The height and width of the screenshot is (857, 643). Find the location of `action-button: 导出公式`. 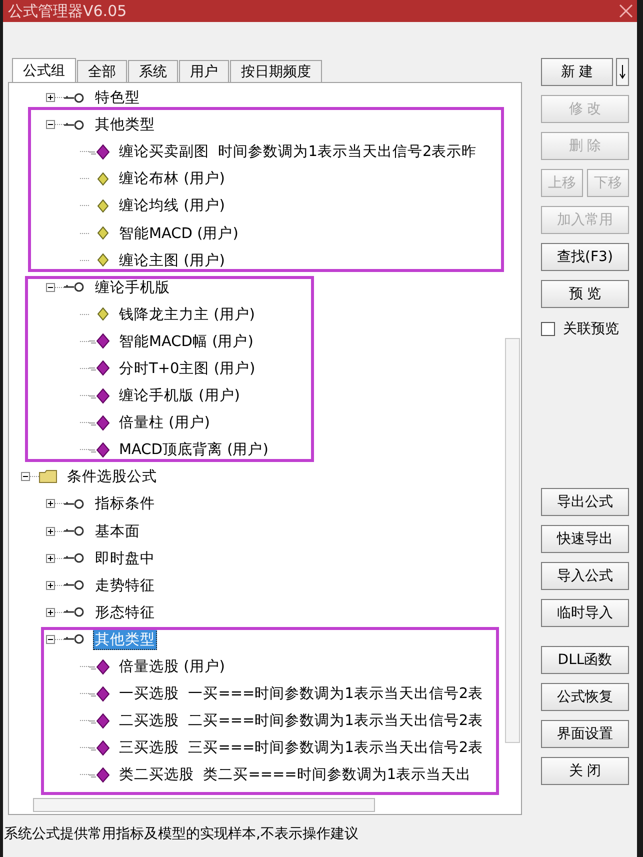

action-button: 导出公式 is located at coordinates (585, 502).